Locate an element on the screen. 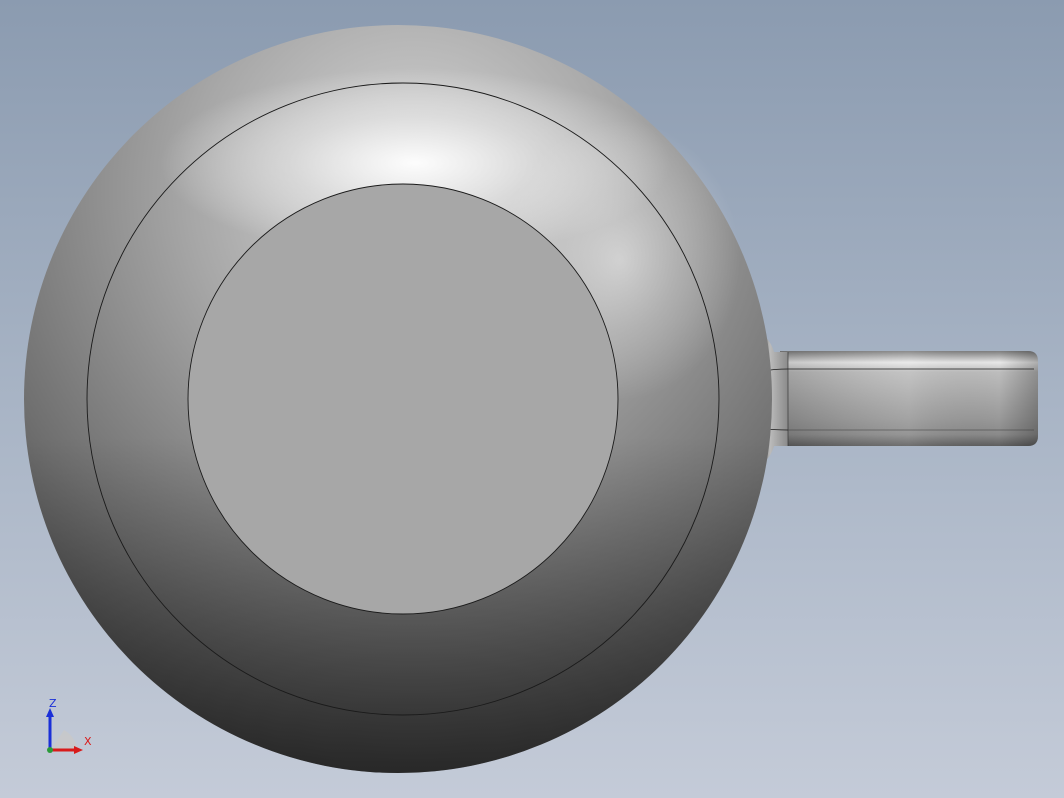  mug-handle is located at coordinates (897, 399).